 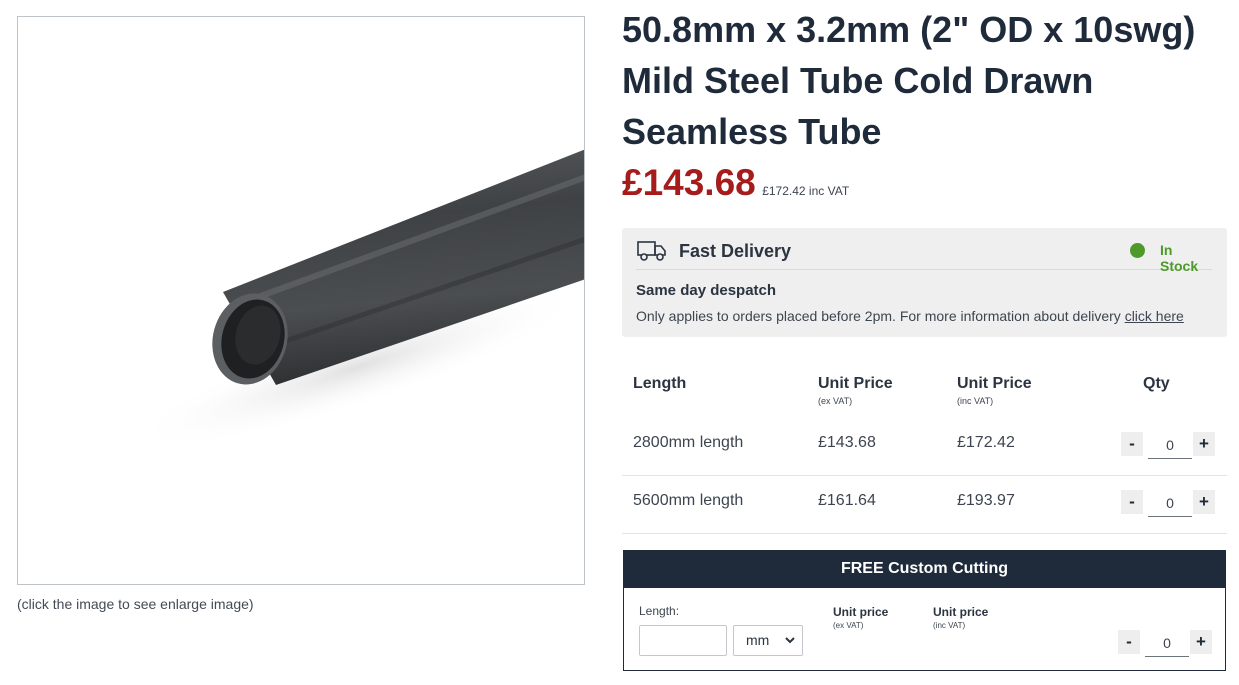 What do you see at coordinates (660, 383) in the screenshot?
I see `header-length: Length` at bounding box center [660, 383].